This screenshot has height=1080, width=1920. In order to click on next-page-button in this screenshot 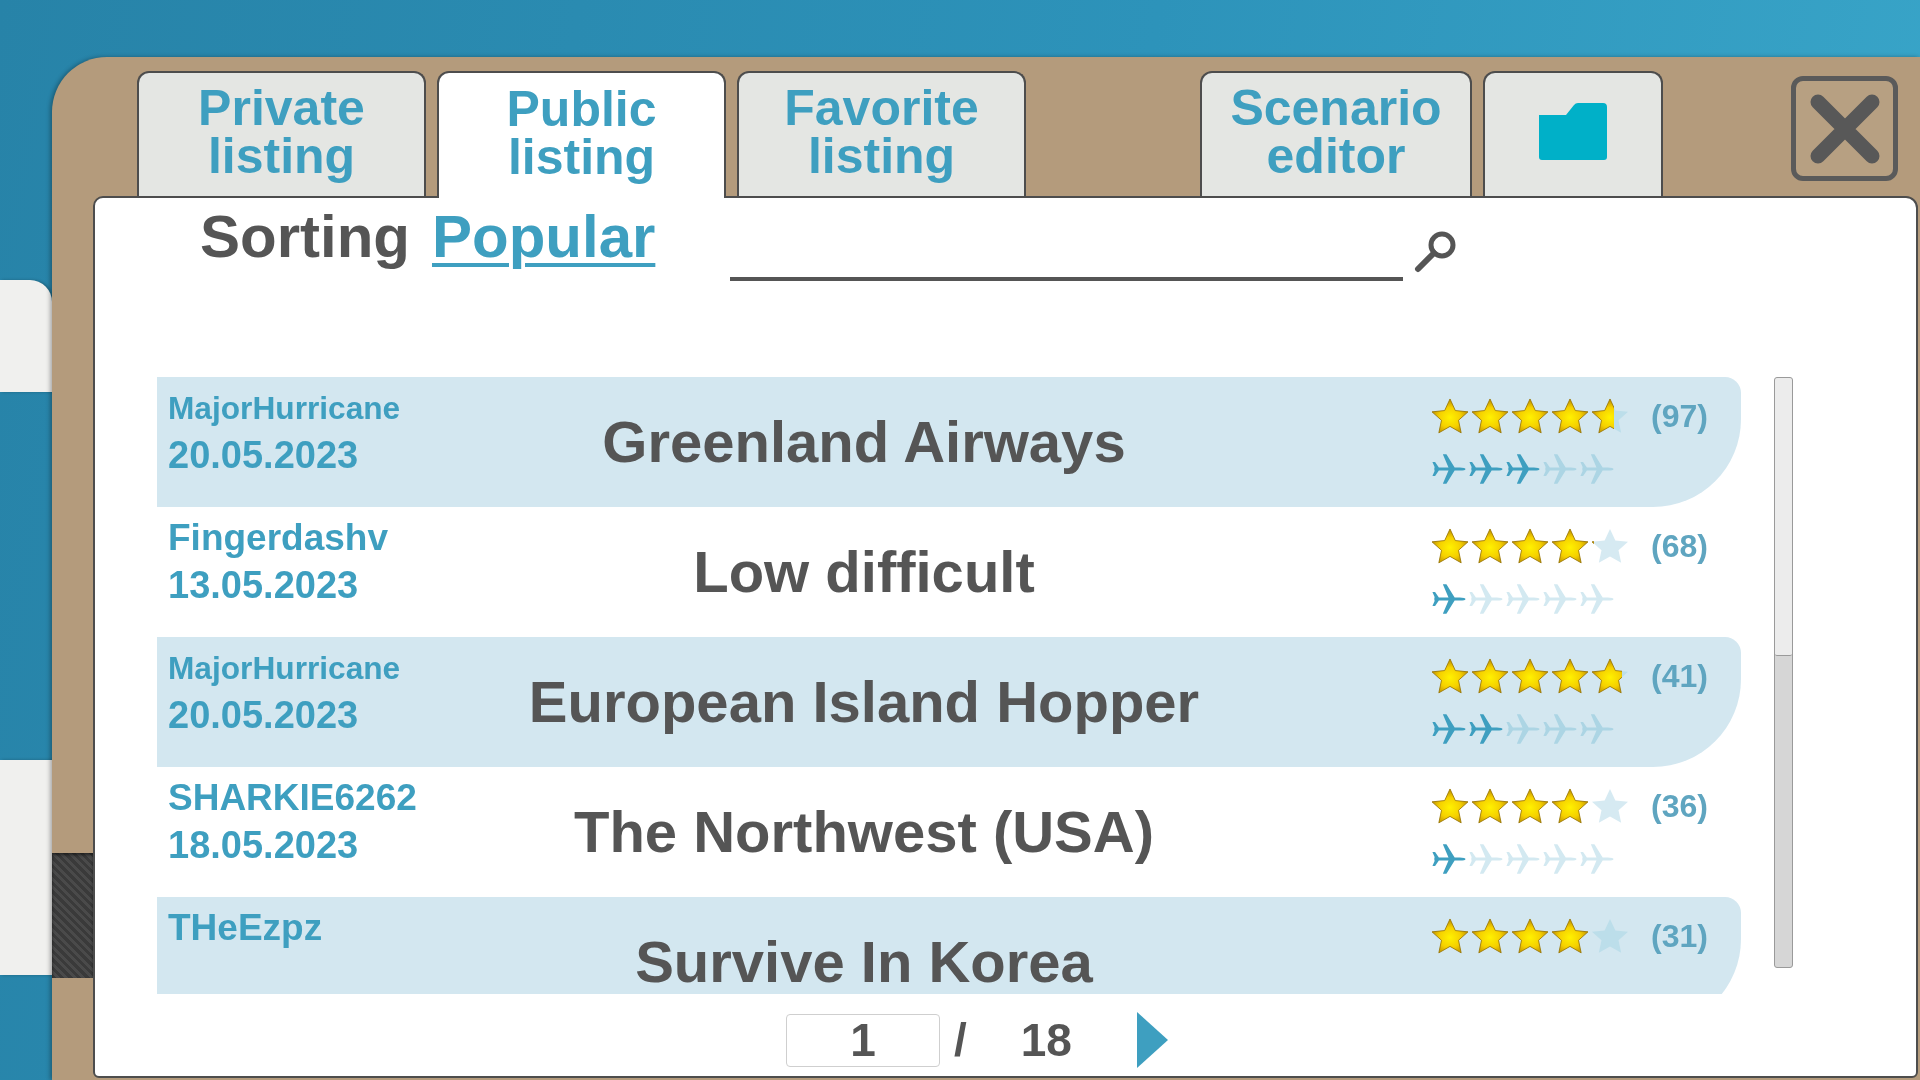, I will do `click(1152, 1040)`.